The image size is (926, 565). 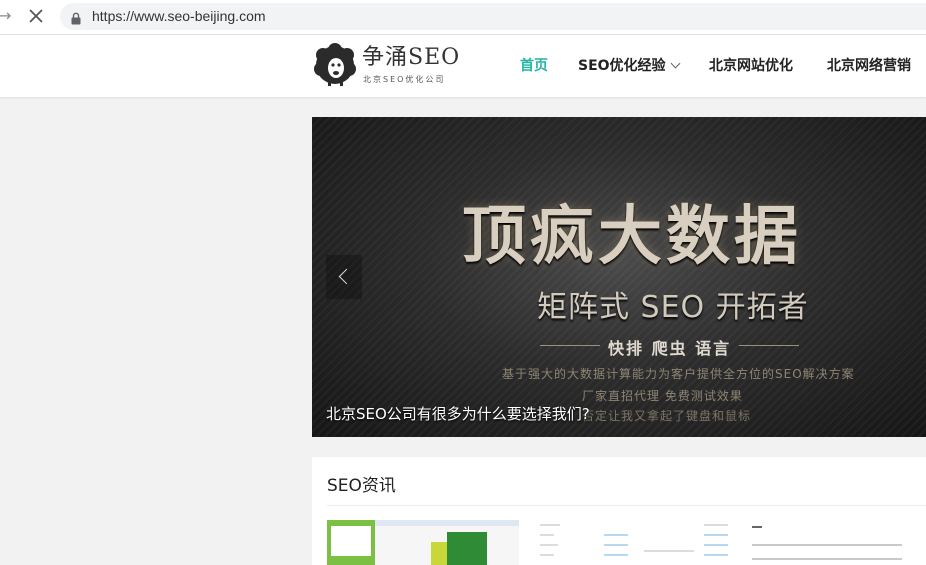 I want to click on banner-description-3: 否定让我又拿起了键盘和鼠标, so click(x=667, y=416).